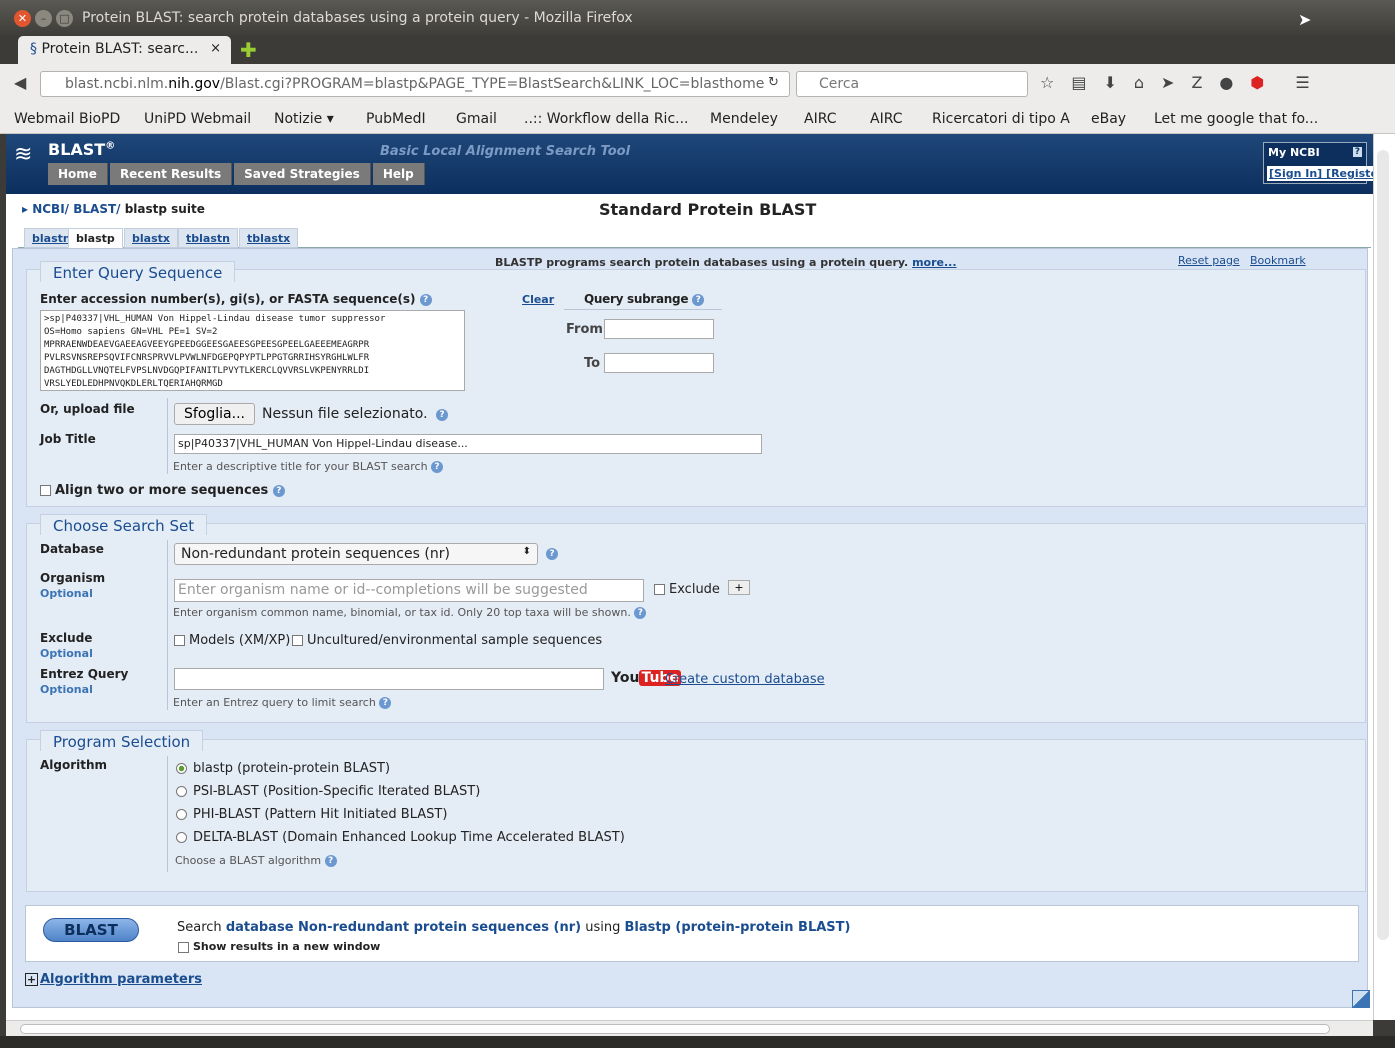  I want to click on exclude-organism-checkbox, so click(659, 589).